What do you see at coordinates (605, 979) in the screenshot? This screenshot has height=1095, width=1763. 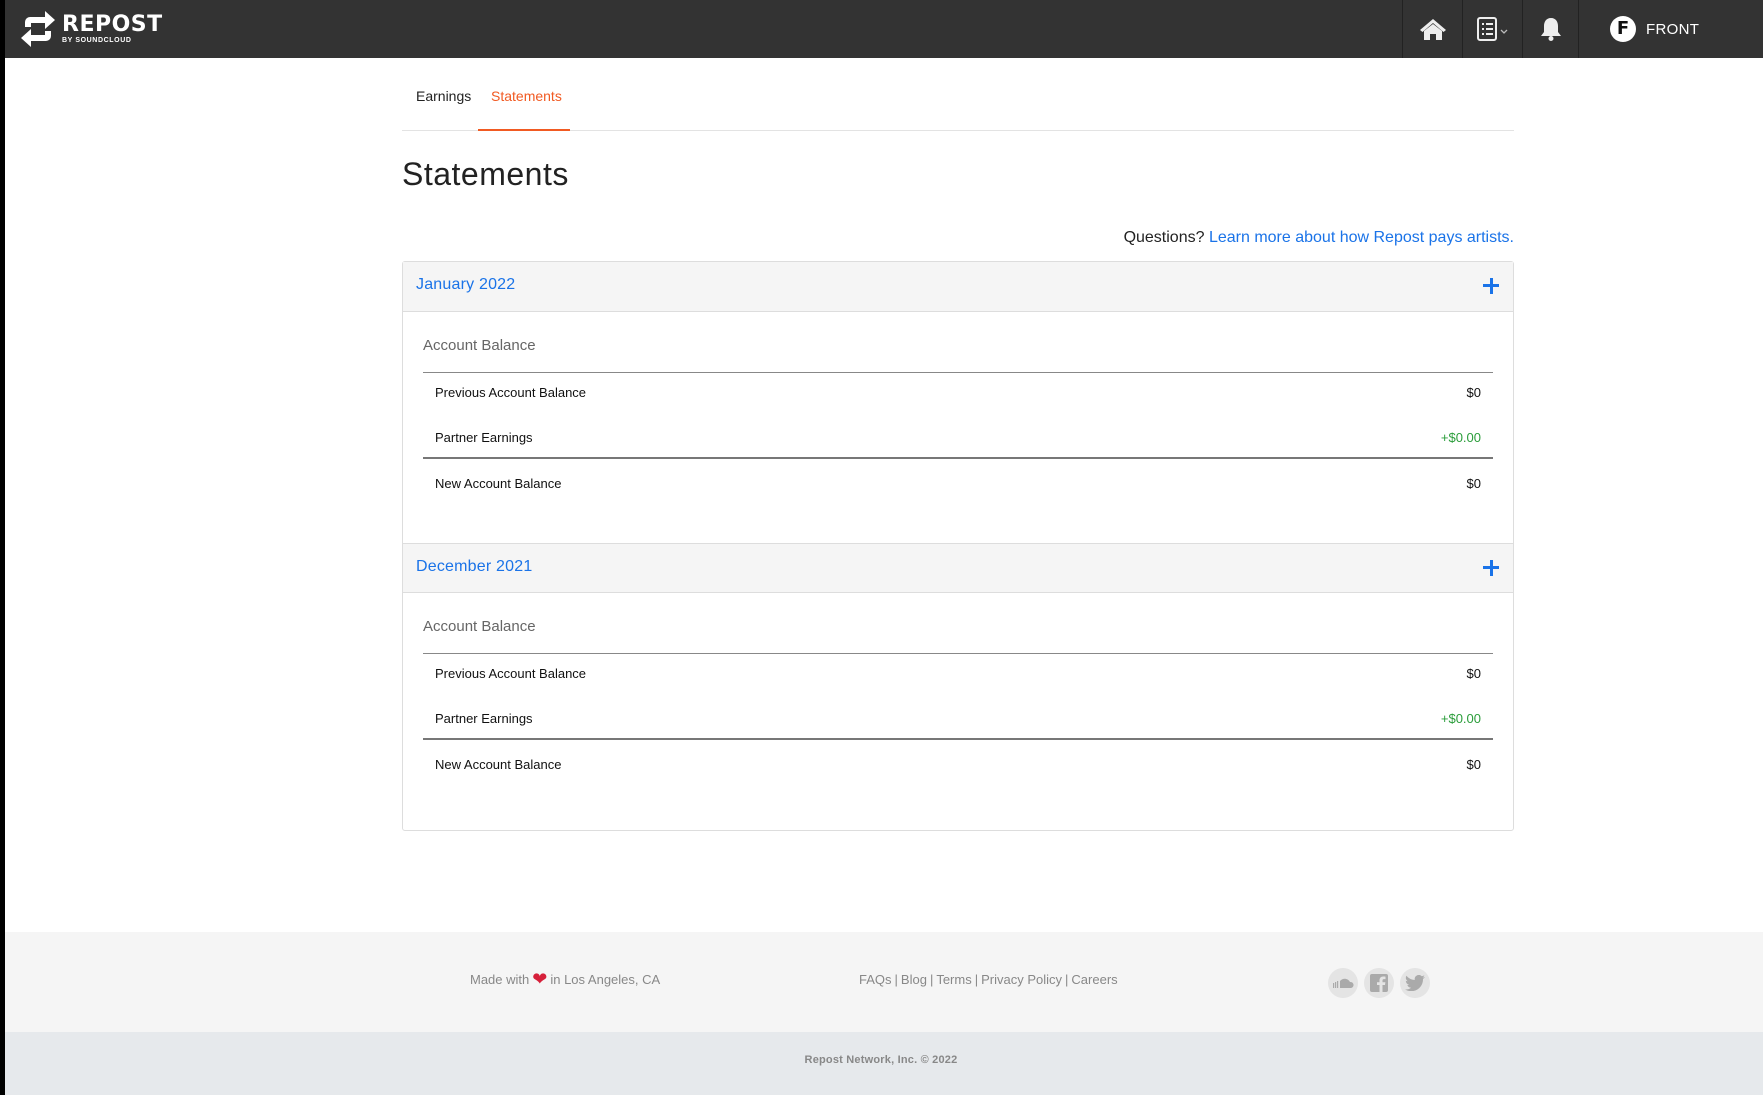 I see `location-label: in Los Angeles, CA` at bounding box center [605, 979].